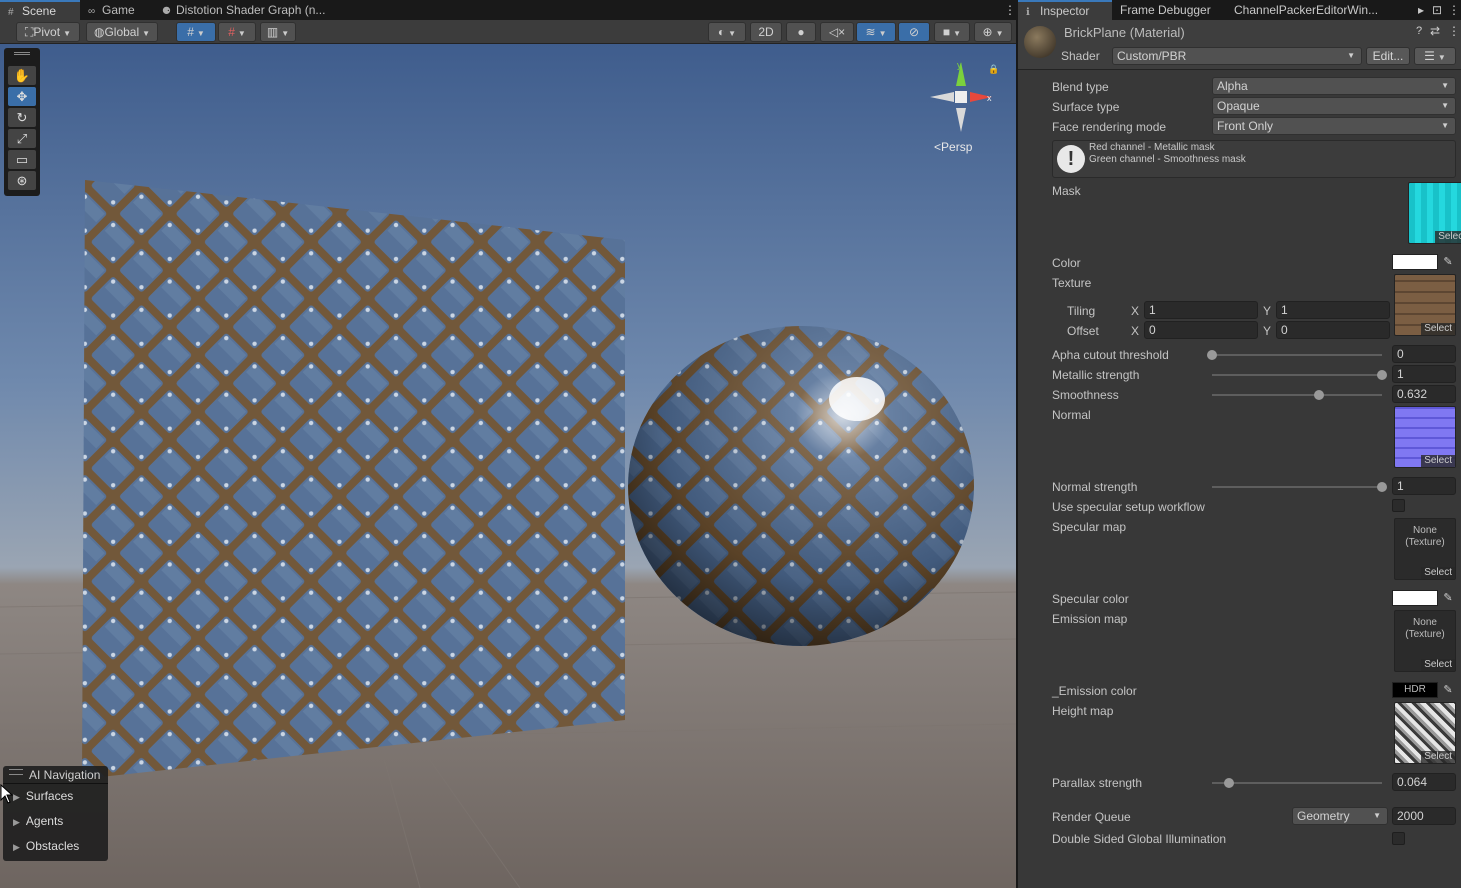  Describe the element at coordinates (55, 821) in the screenshot. I see `ai-nav-item-agents: ▶ Agents` at that location.